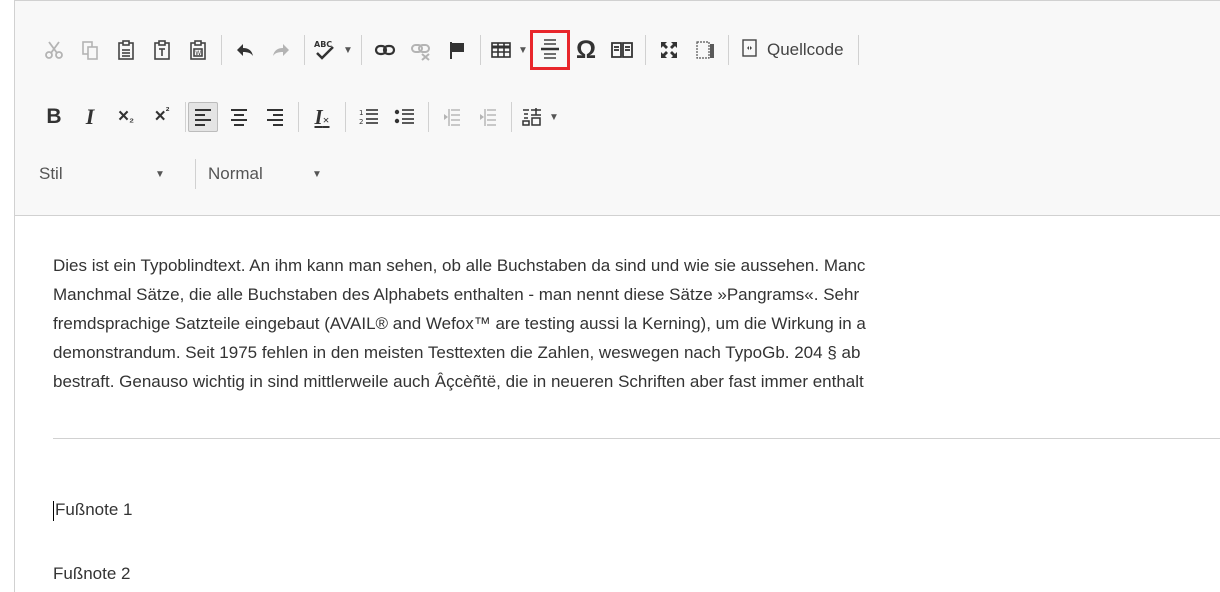  I want to click on style-dropdown-label: Stil, so click(51, 173).